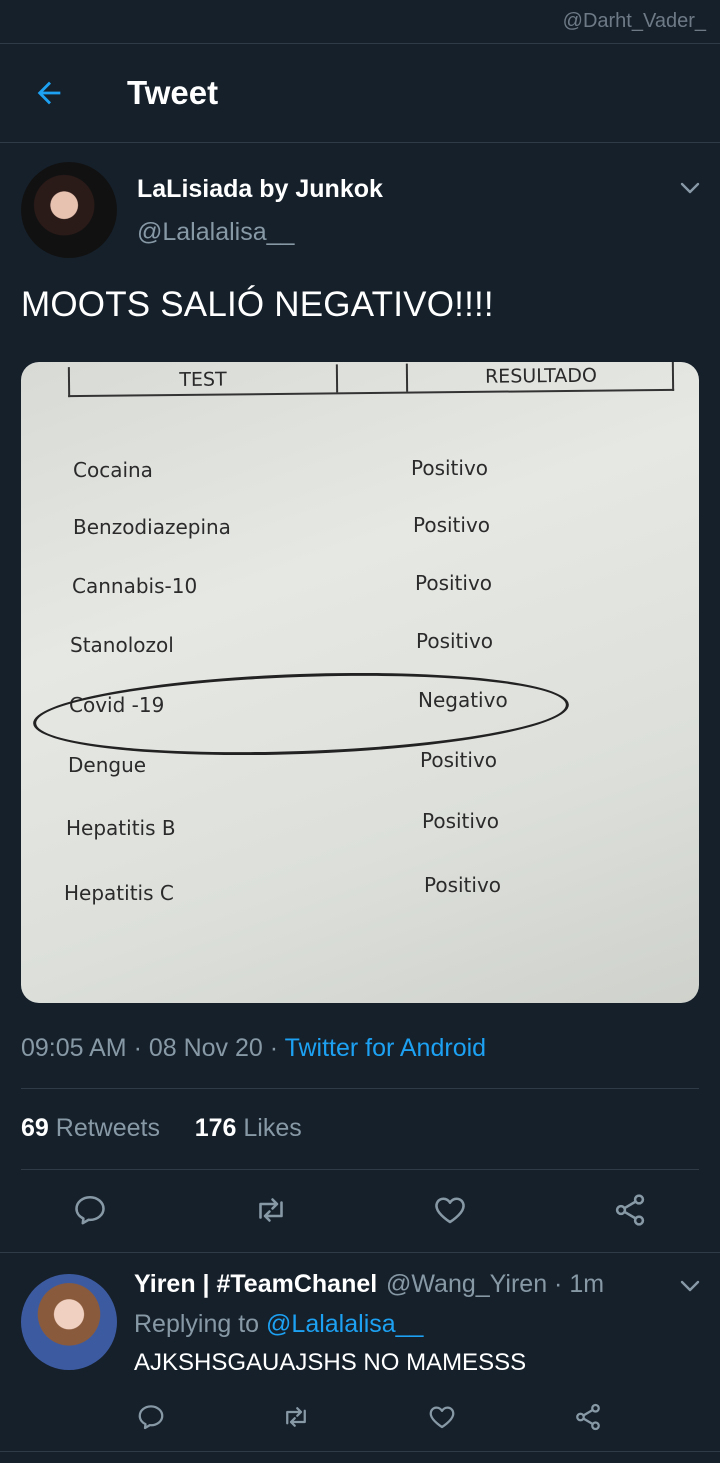 This screenshot has width=720, height=1463. Describe the element at coordinates (215, 232) in the screenshot. I see `author-handle: @Lalalalisa__` at that location.